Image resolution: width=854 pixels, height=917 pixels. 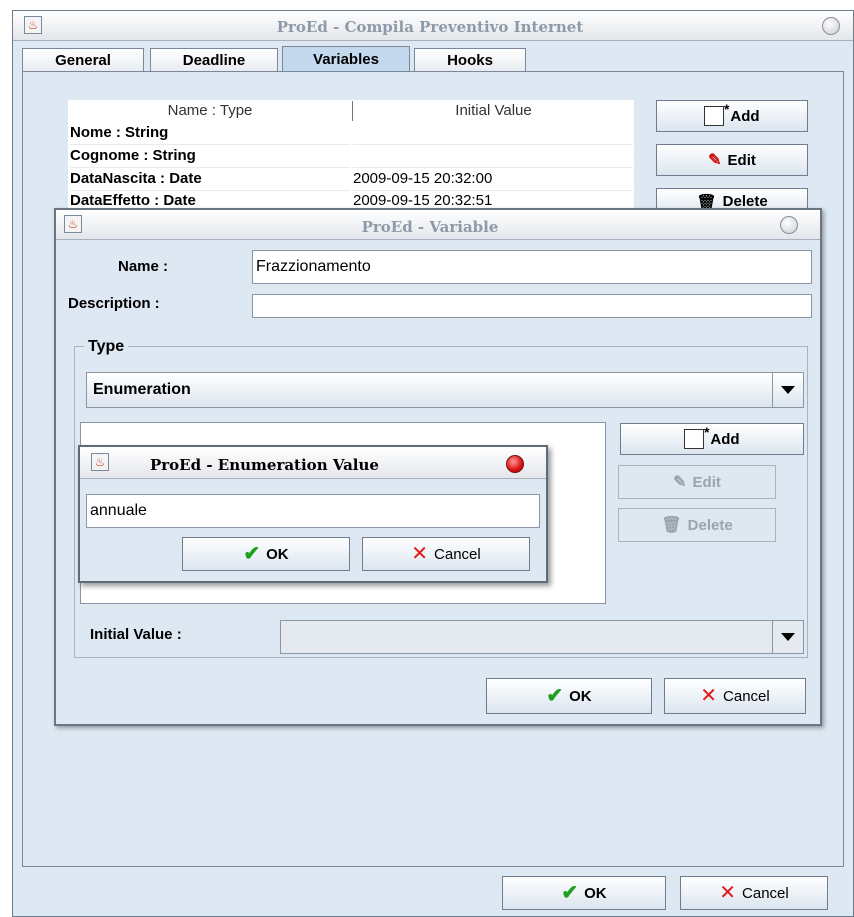 What do you see at coordinates (266, 554) in the screenshot?
I see `enum-ok-button: ✔ OK` at bounding box center [266, 554].